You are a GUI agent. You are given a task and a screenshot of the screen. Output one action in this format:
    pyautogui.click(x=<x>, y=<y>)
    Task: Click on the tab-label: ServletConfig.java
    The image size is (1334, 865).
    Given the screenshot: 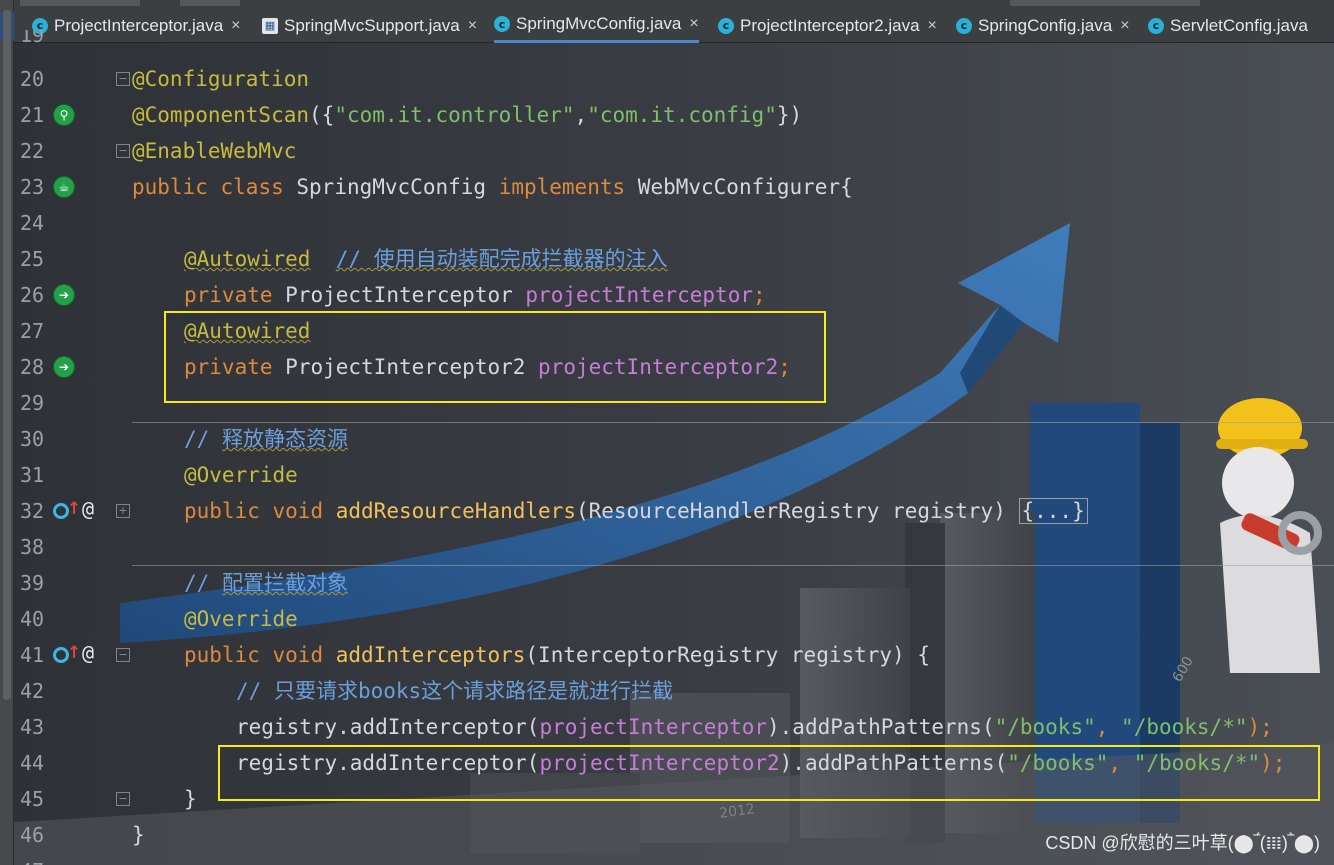 What is the action you would take?
    pyautogui.click(x=1239, y=25)
    